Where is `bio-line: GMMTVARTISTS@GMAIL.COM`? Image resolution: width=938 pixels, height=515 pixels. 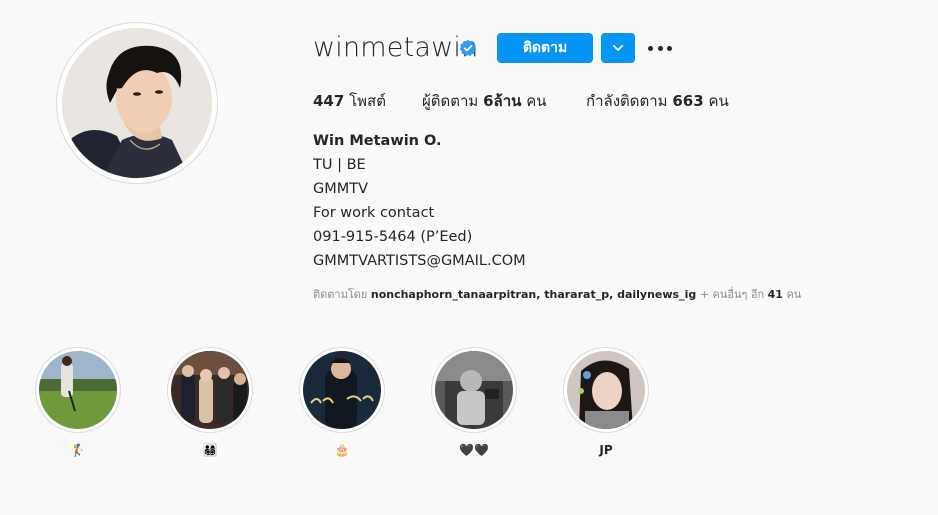
bio-line: GMMTVARTISTS@GMAIL.COM is located at coordinates (419, 261).